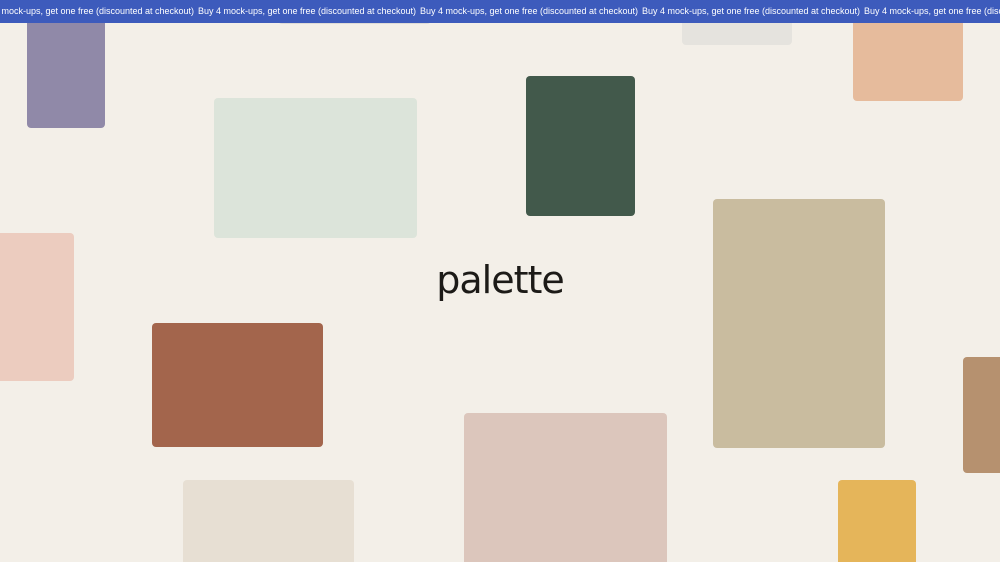 The width and height of the screenshot is (1000, 562). I want to click on swatch-terracotta, so click(237, 385).